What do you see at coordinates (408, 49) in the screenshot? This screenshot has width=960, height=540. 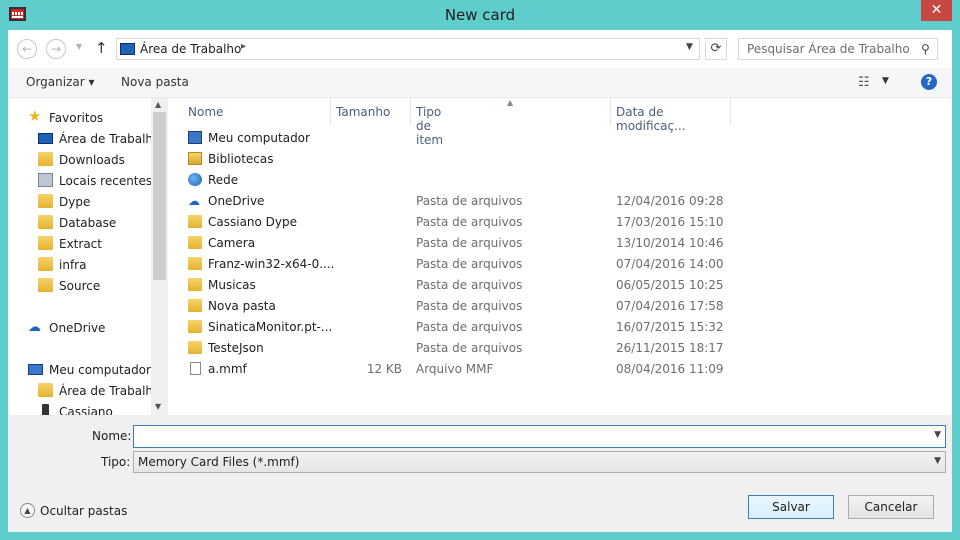 I see `address-bar: Área de Trabalho ▸ ▼` at bounding box center [408, 49].